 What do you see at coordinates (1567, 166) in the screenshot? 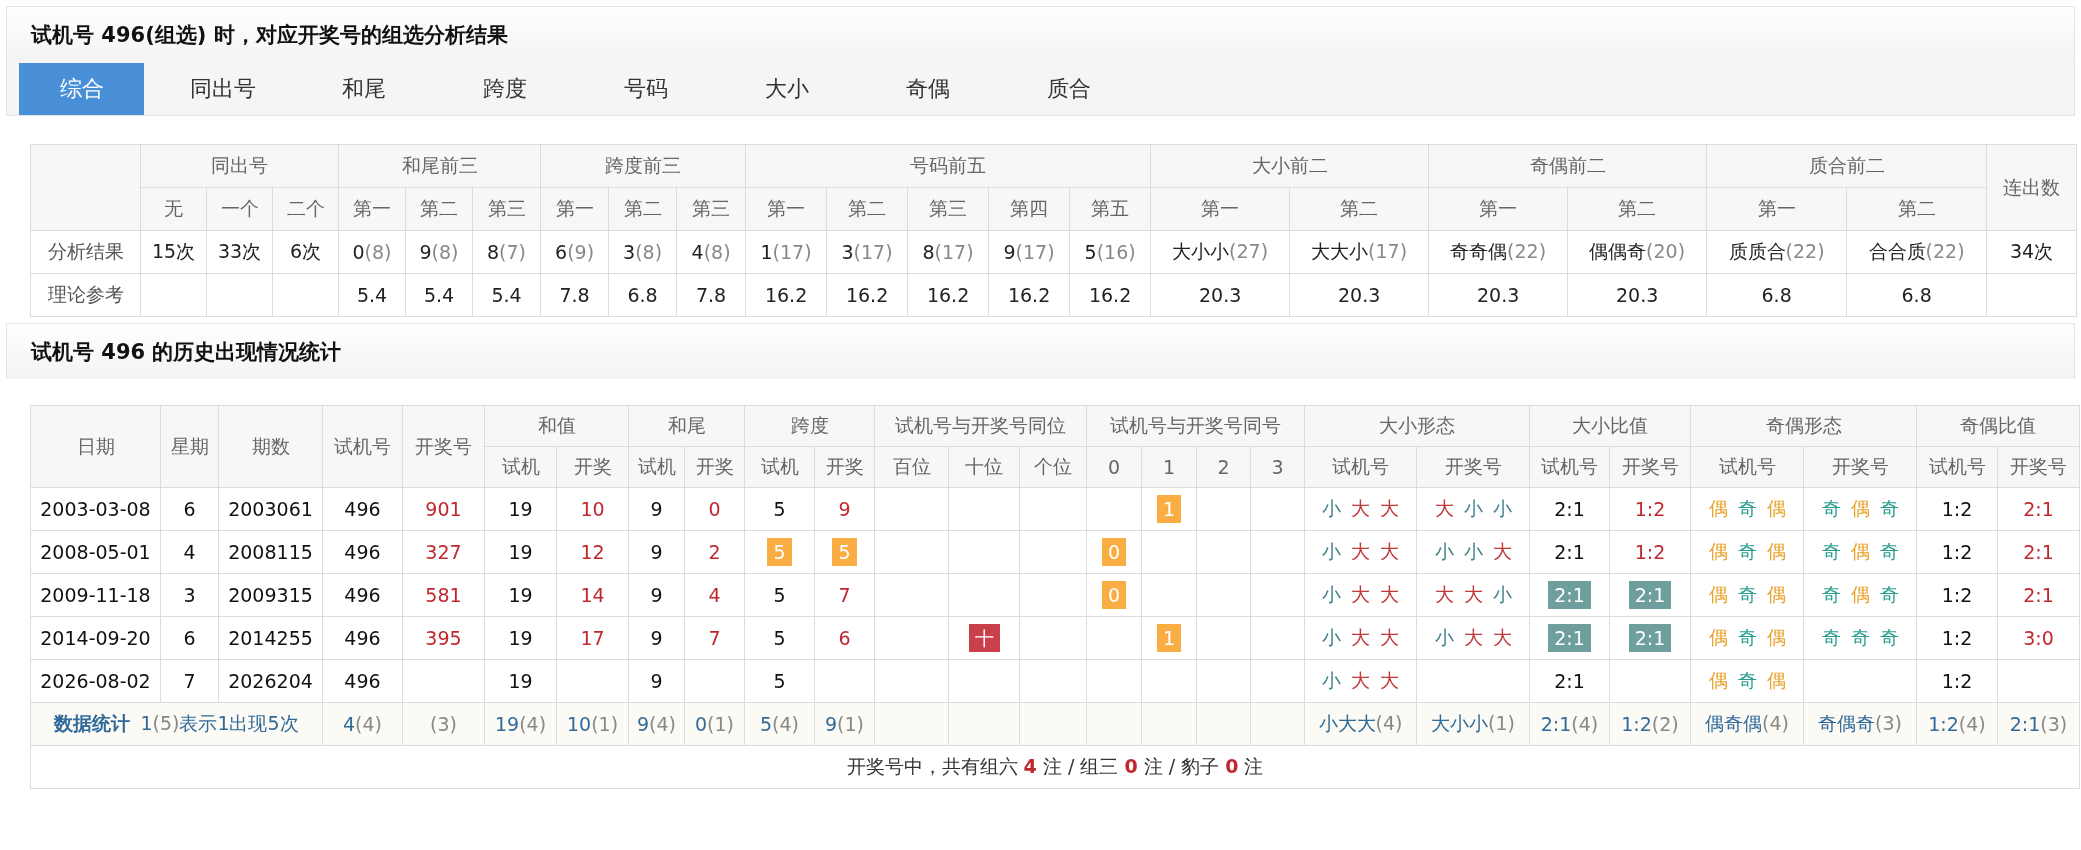
I see `column-group-header: 奇偶前二` at bounding box center [1567, 166].